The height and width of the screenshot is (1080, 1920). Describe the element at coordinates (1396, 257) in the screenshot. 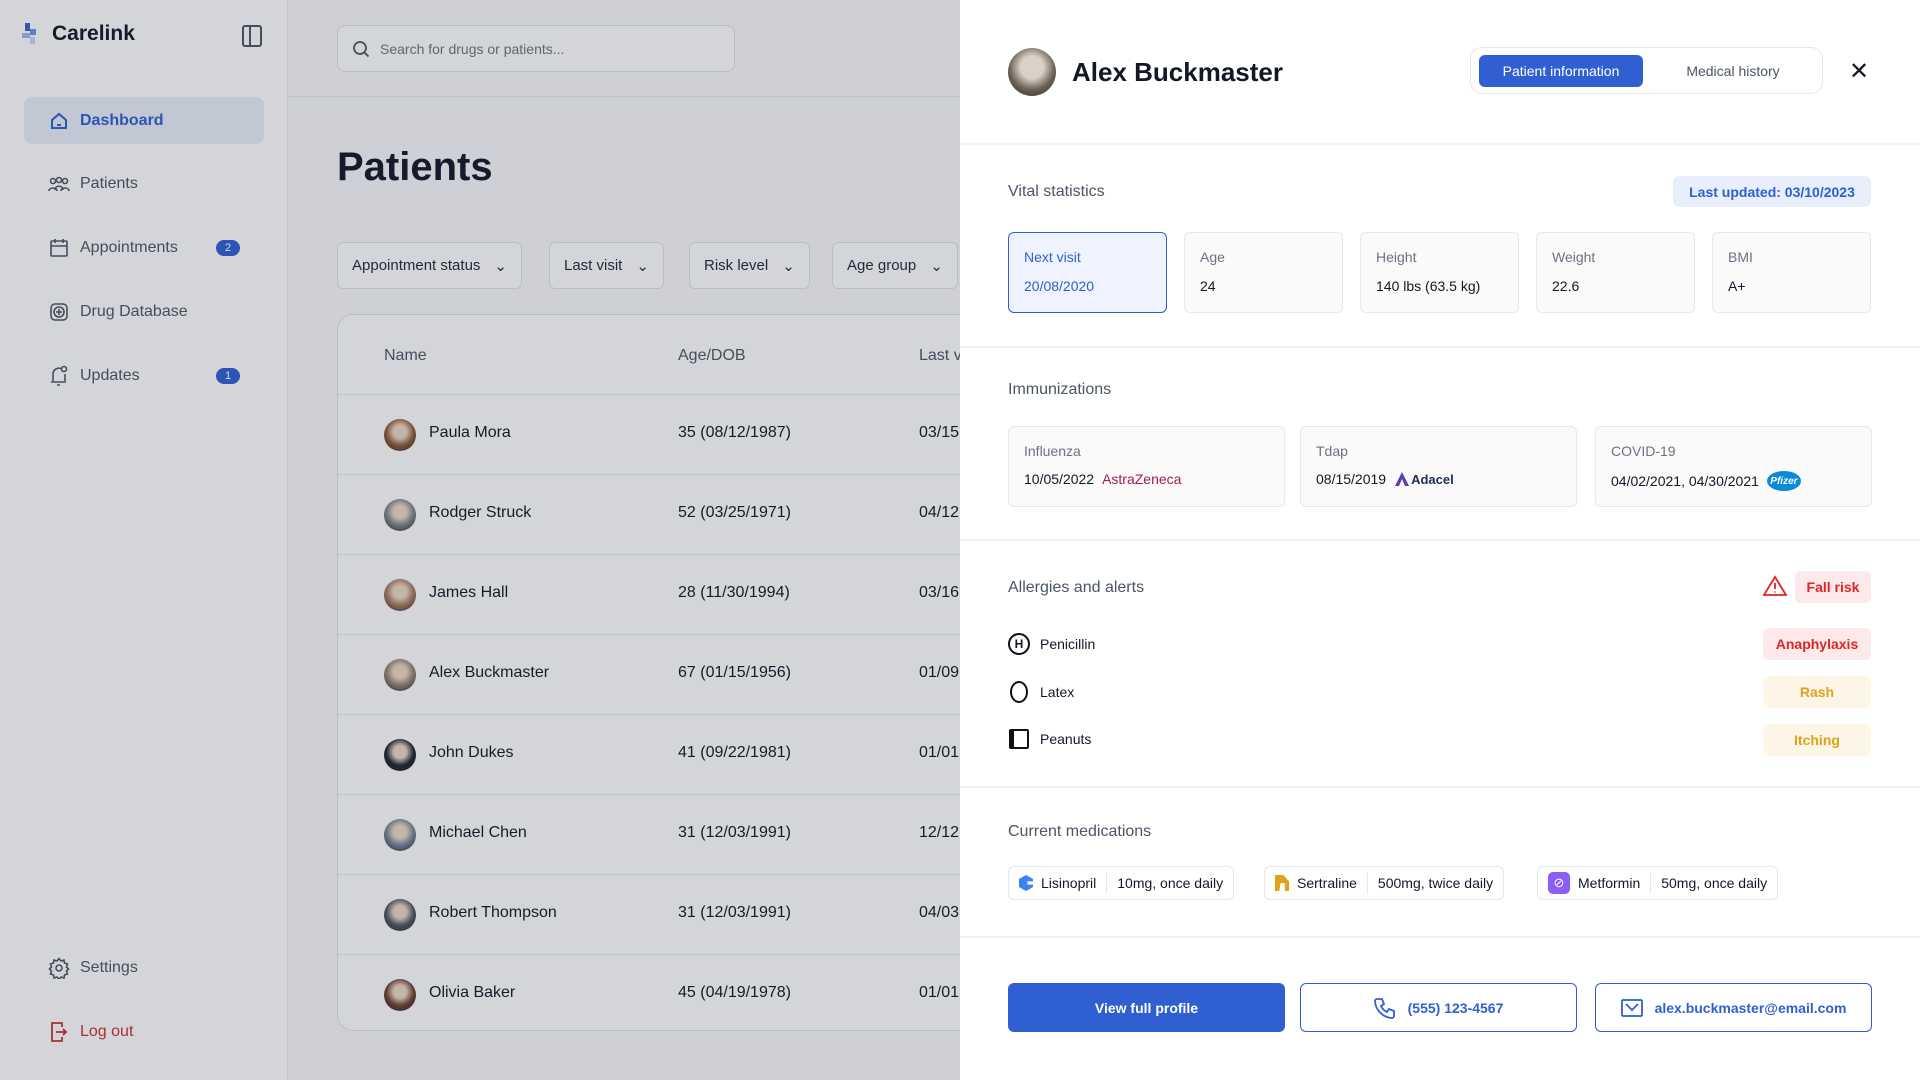

I see `vital-label: Height` at that location.